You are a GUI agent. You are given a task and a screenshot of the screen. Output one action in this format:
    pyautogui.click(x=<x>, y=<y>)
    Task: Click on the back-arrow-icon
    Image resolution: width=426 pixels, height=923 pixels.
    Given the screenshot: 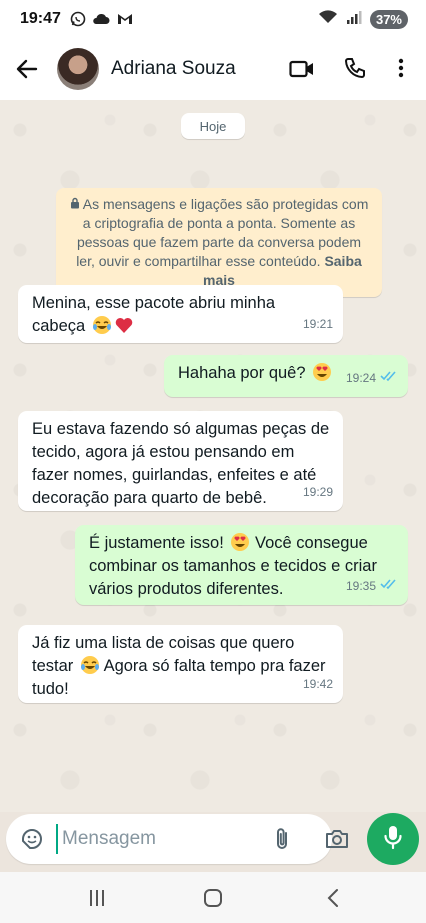 What is the action you would take?
    pyautogui.click(x=27, y=71)
    